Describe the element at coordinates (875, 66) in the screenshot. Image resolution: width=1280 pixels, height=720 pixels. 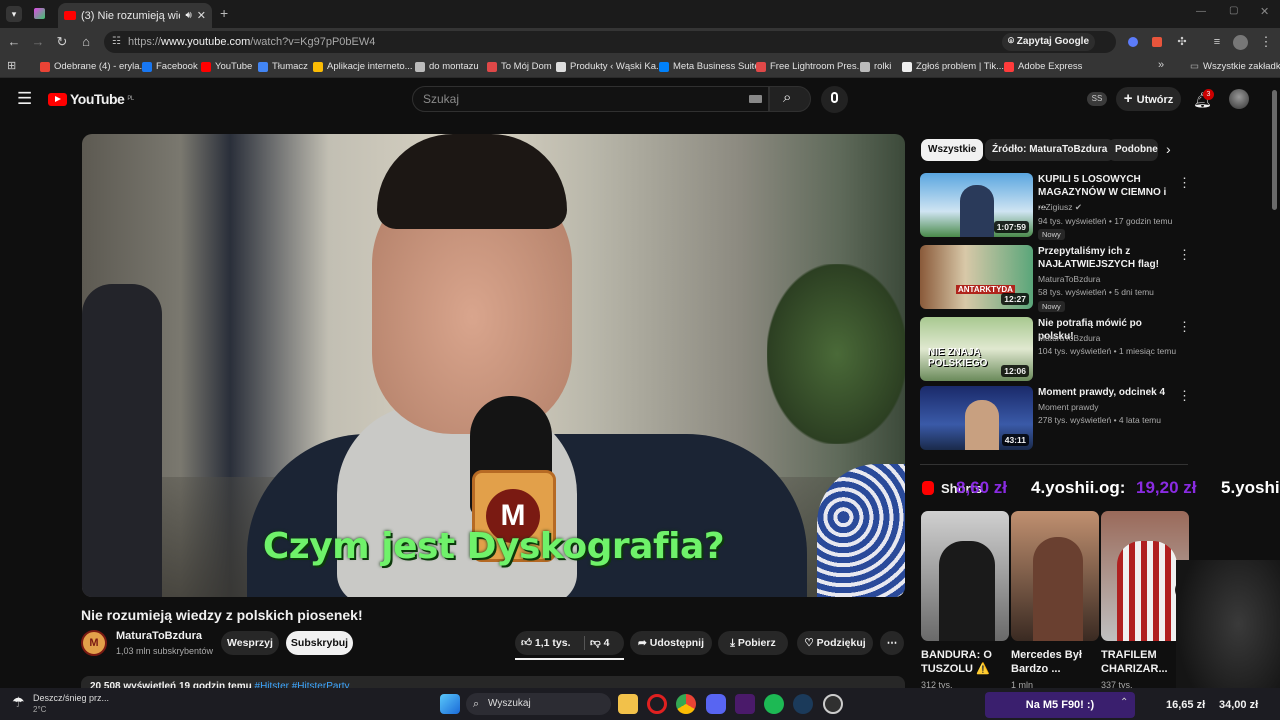
I see `bookmark-item: rolki` at that location.